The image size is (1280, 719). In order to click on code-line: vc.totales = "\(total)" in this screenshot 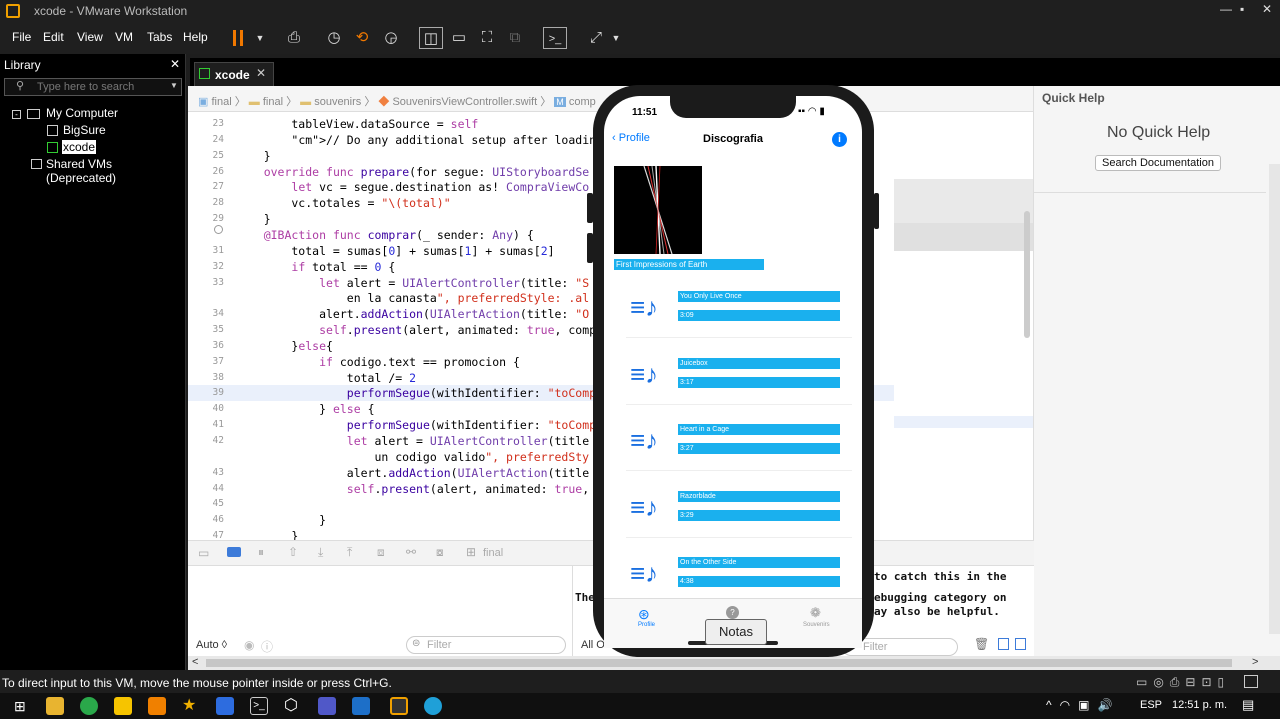, I will do `click(343, 203)`.